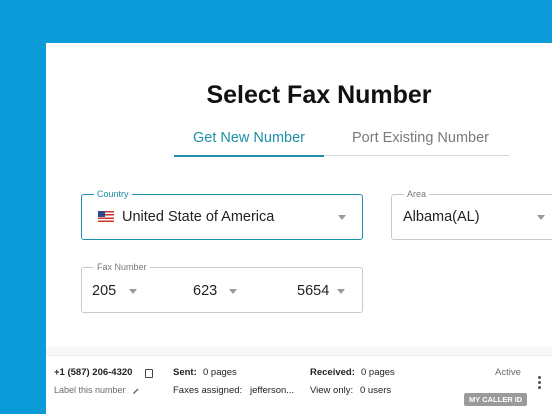  I want to click on caller-id-badge: MY CALLER ID, so click(496, 399).